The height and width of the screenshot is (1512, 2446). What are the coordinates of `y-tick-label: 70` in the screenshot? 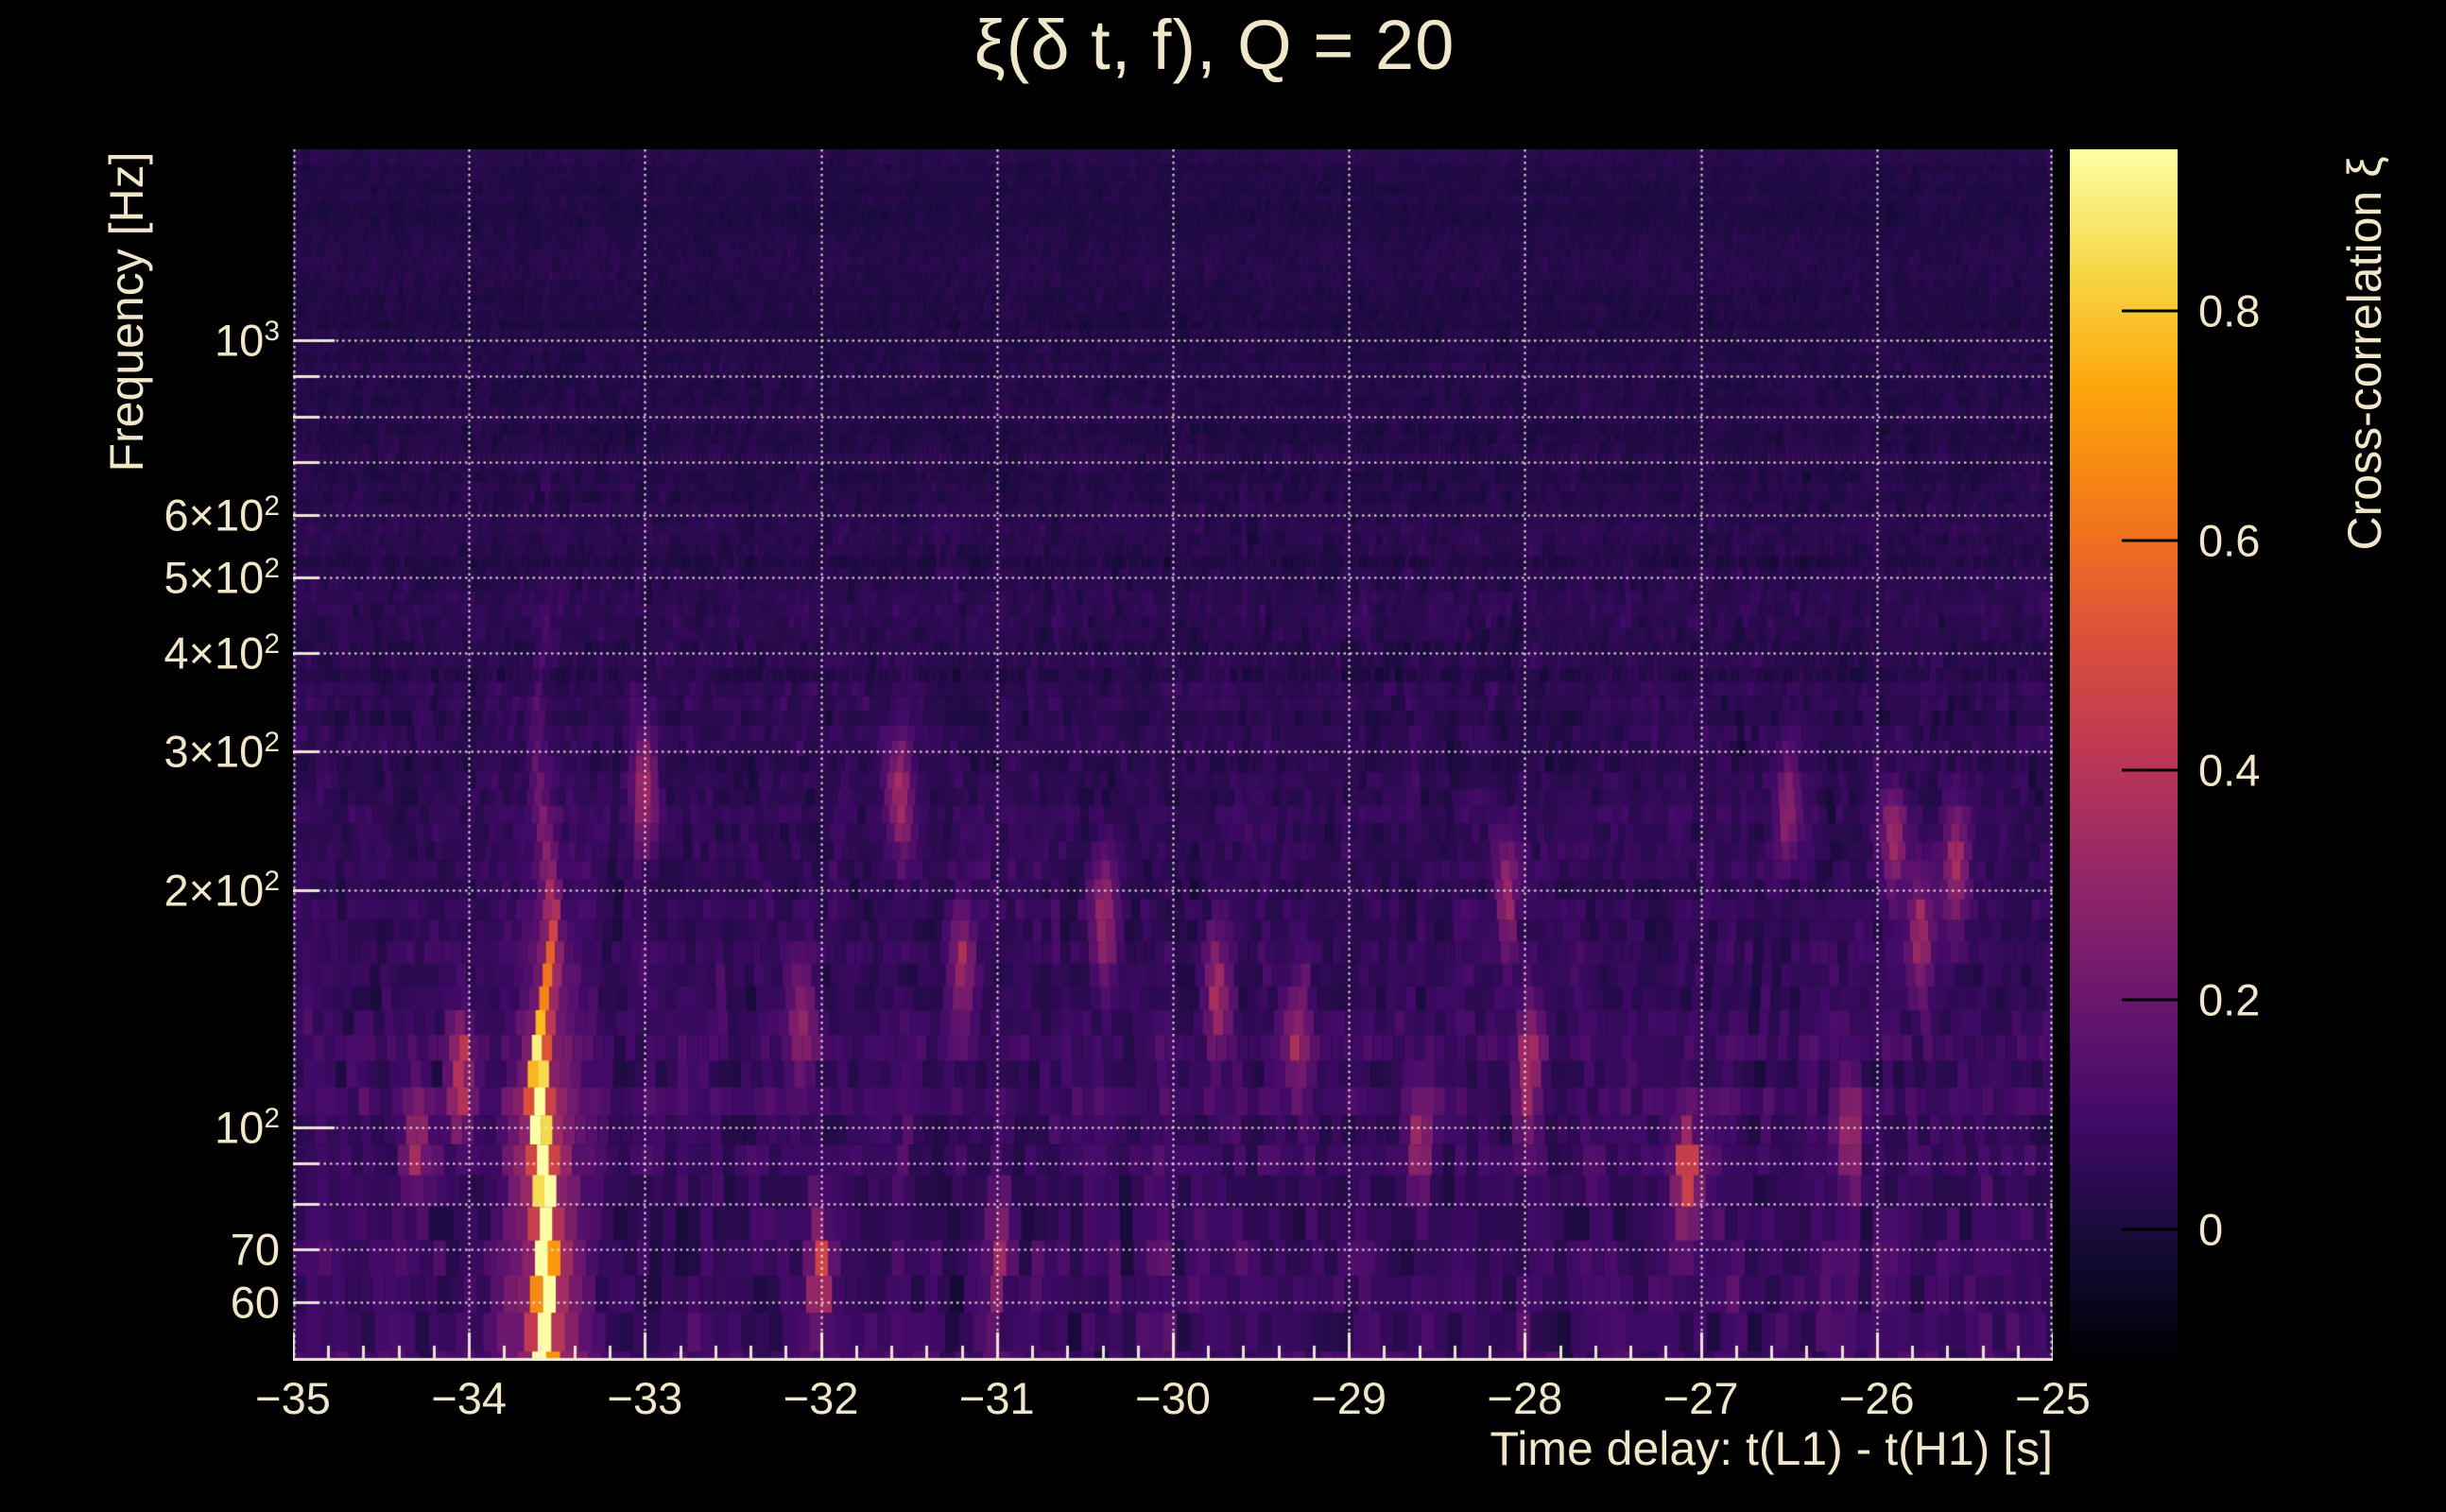 It's located at (255, 1249).